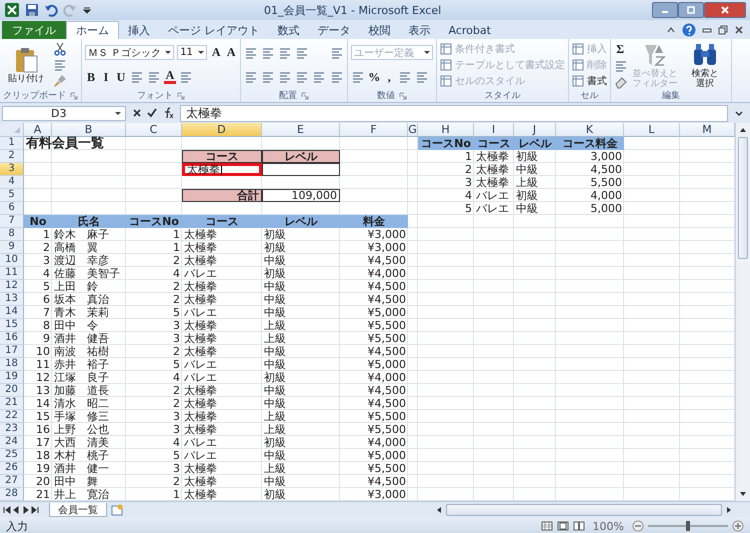  What do you see at coordinates (578, 526) in the screenshot?
I see `page-break-view-icon` at bounding box center [578, 526].